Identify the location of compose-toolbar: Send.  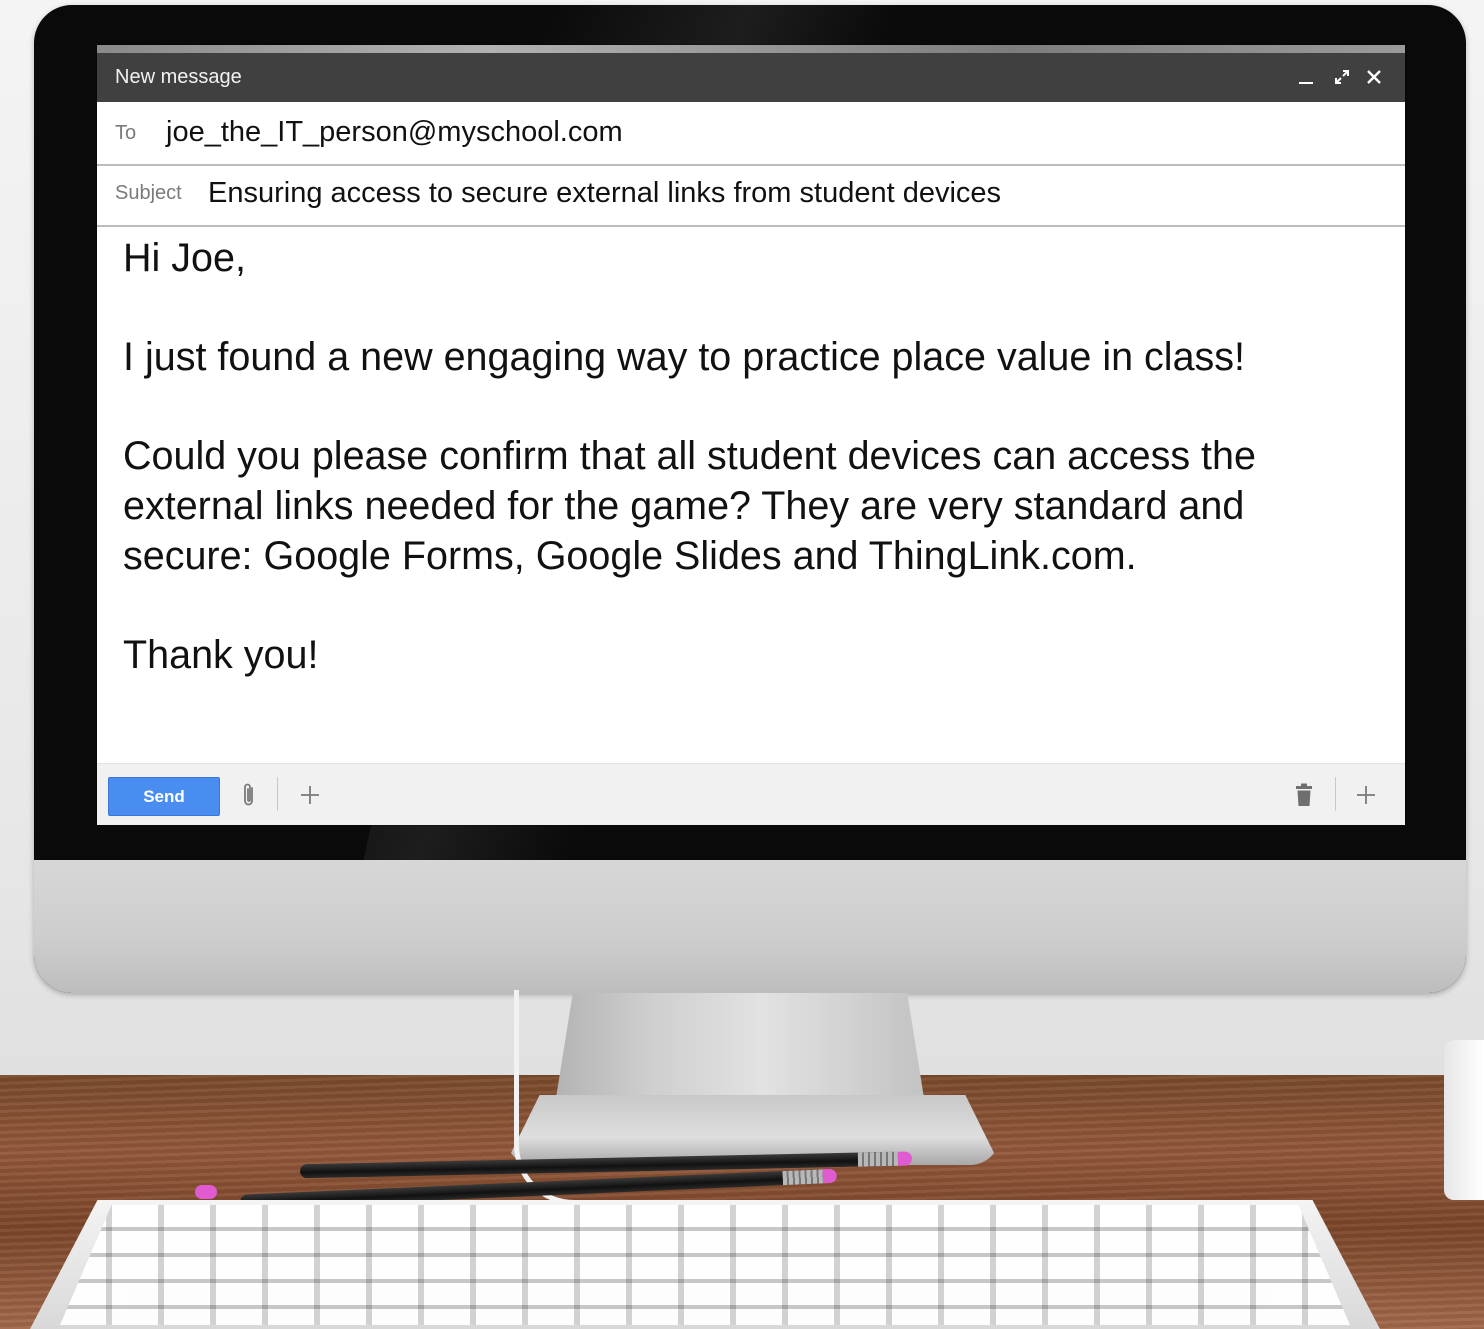
(751, 794).